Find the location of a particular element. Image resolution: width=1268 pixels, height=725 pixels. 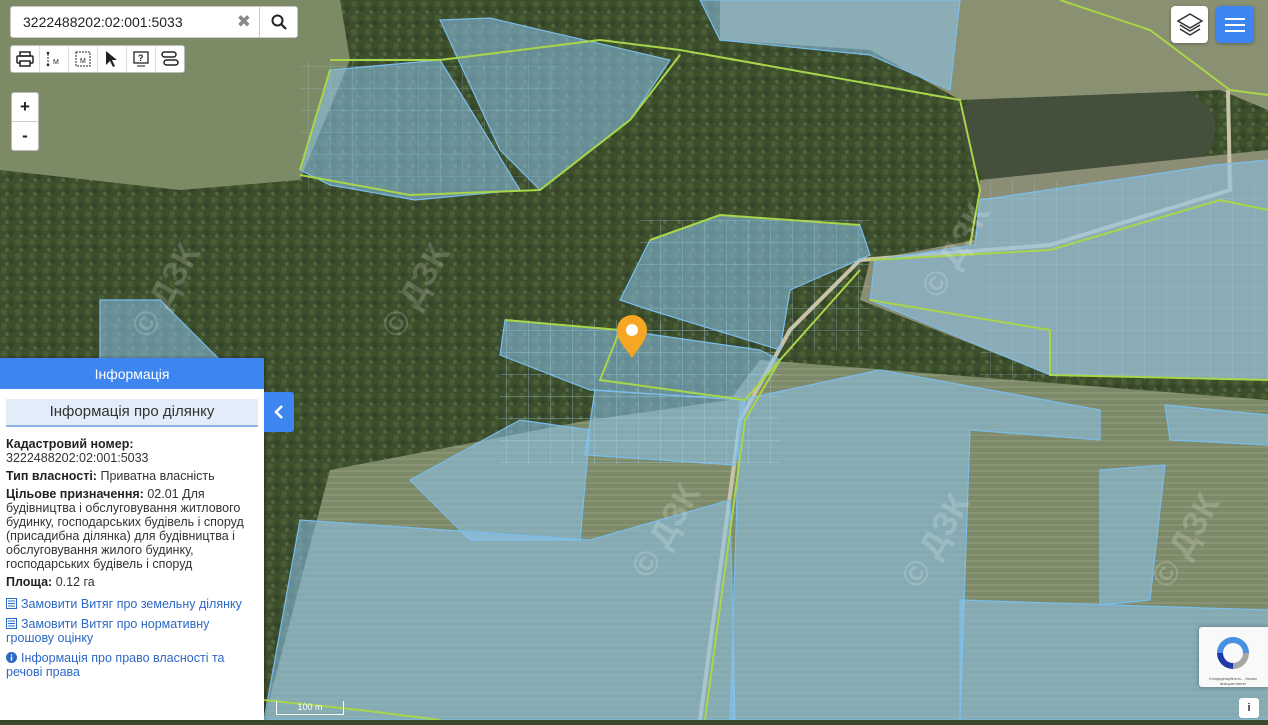

pointer-icon is located at coordinates (111, 59).